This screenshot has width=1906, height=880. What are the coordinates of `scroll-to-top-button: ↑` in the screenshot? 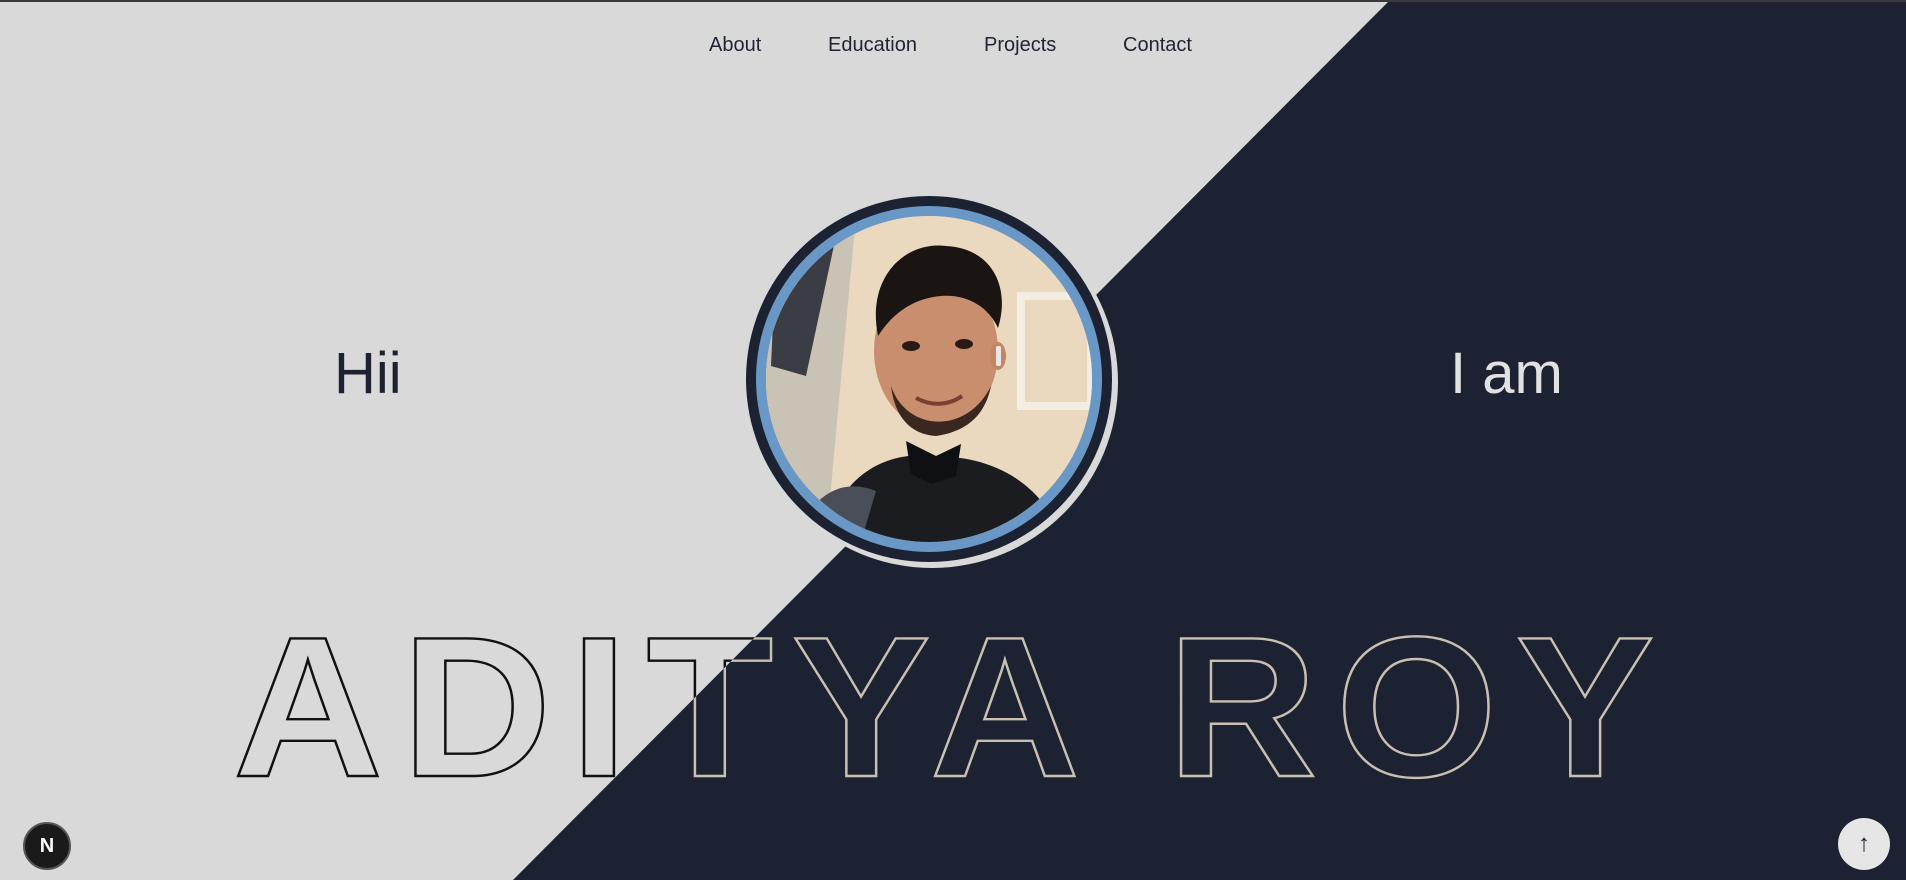 It's located at (1864, 844).